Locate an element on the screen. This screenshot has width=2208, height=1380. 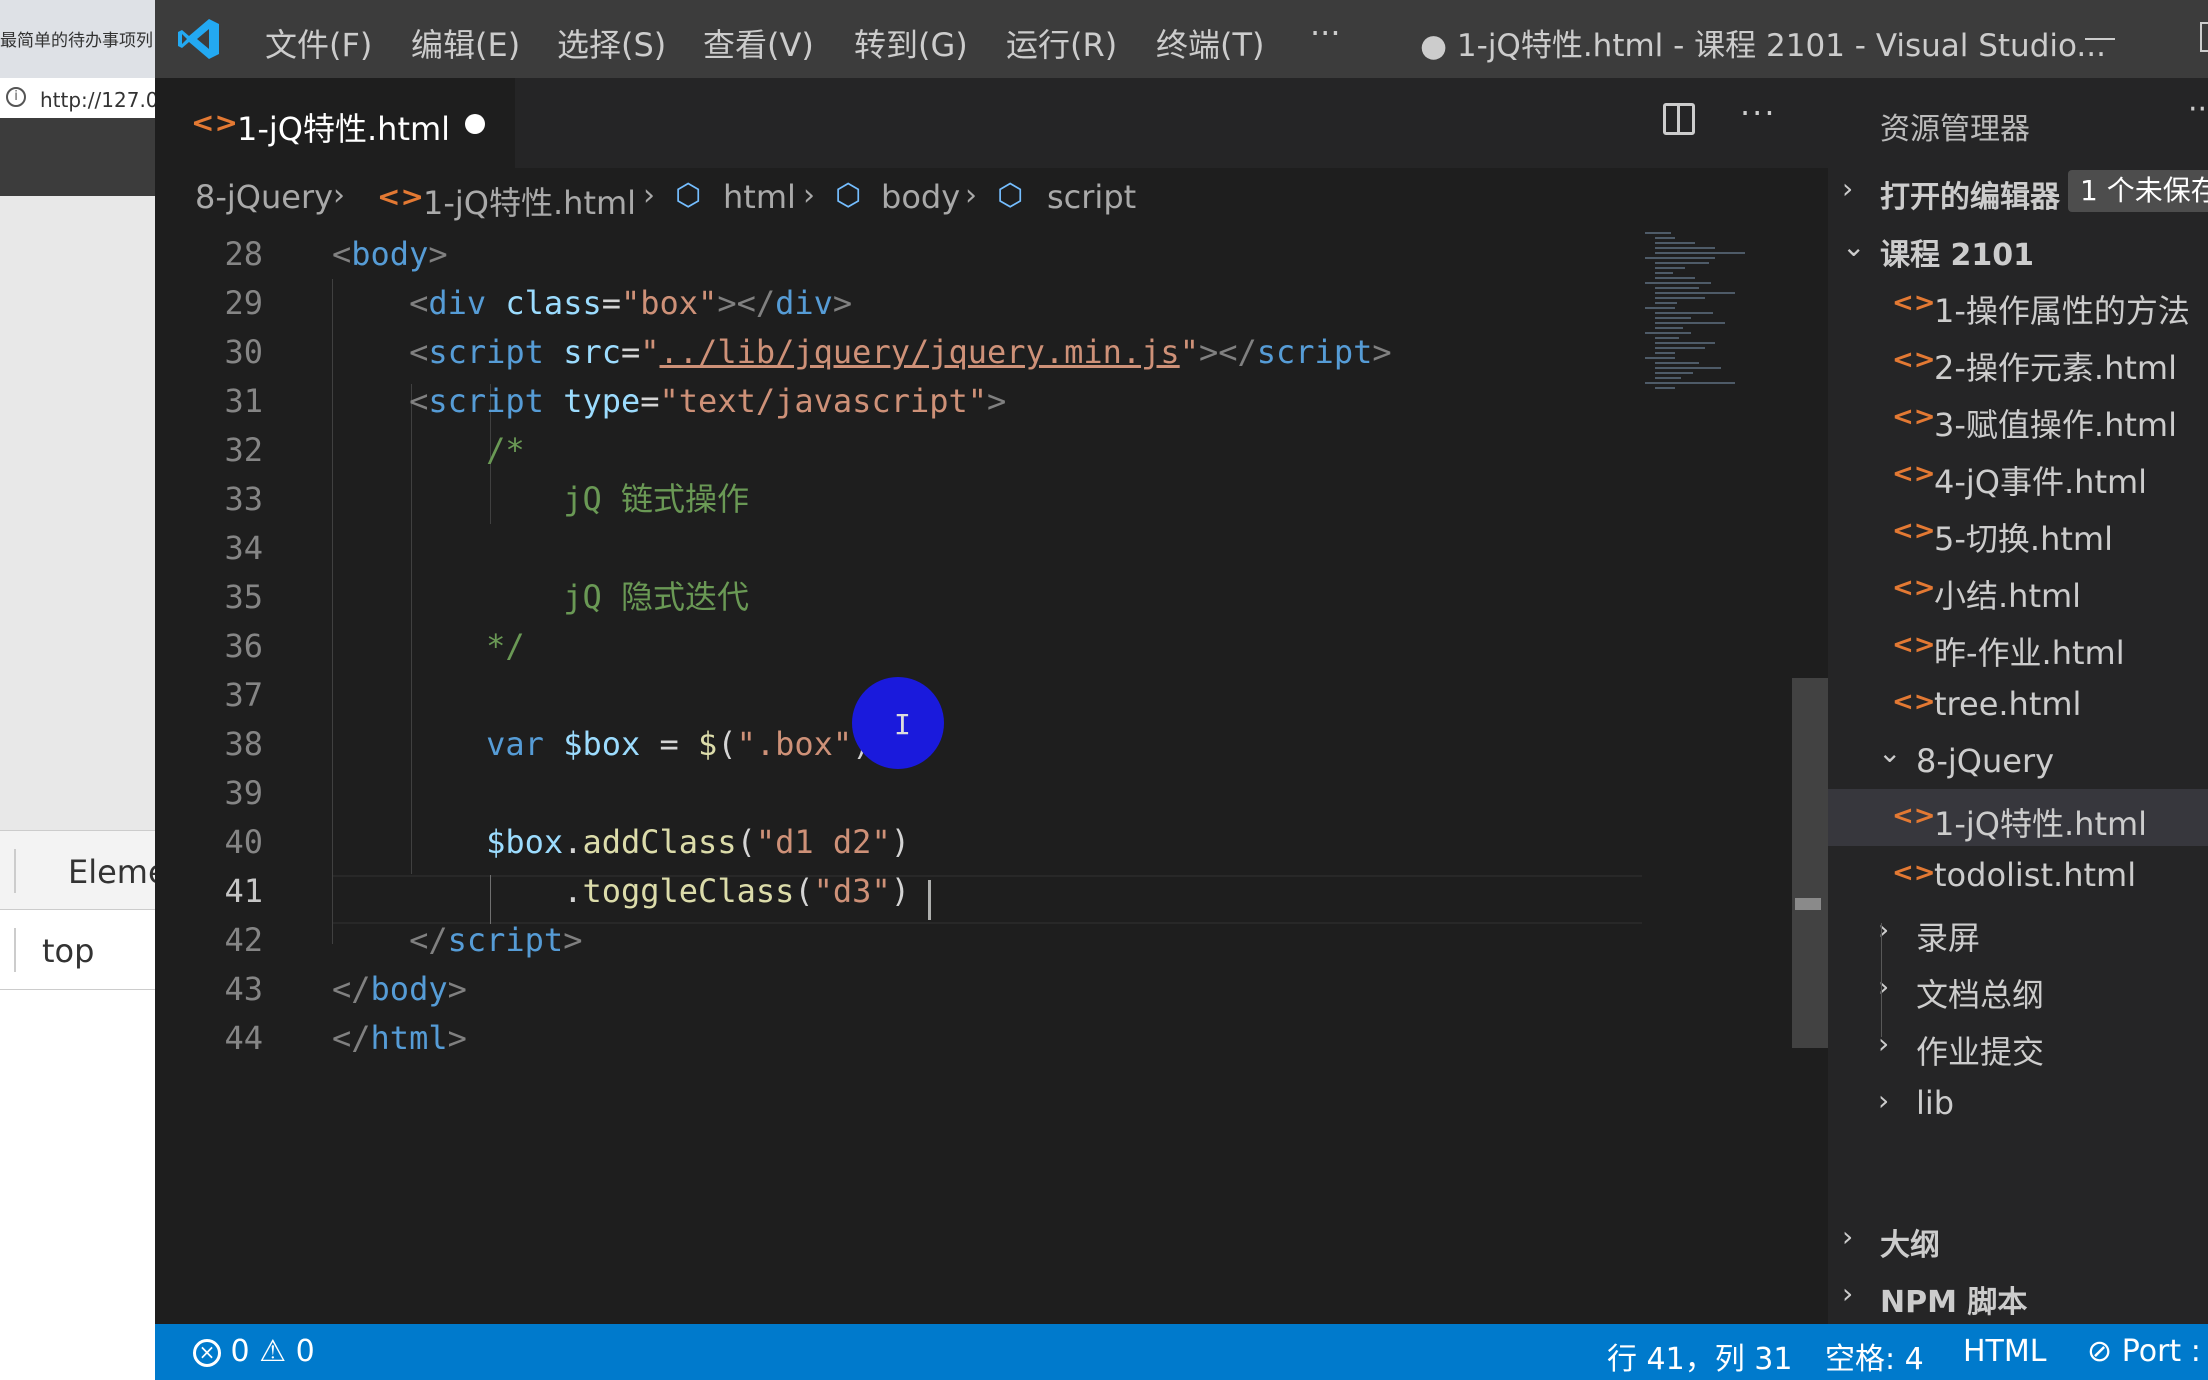
menu-selection: 选择(S) is located at coordinates (611, 43).